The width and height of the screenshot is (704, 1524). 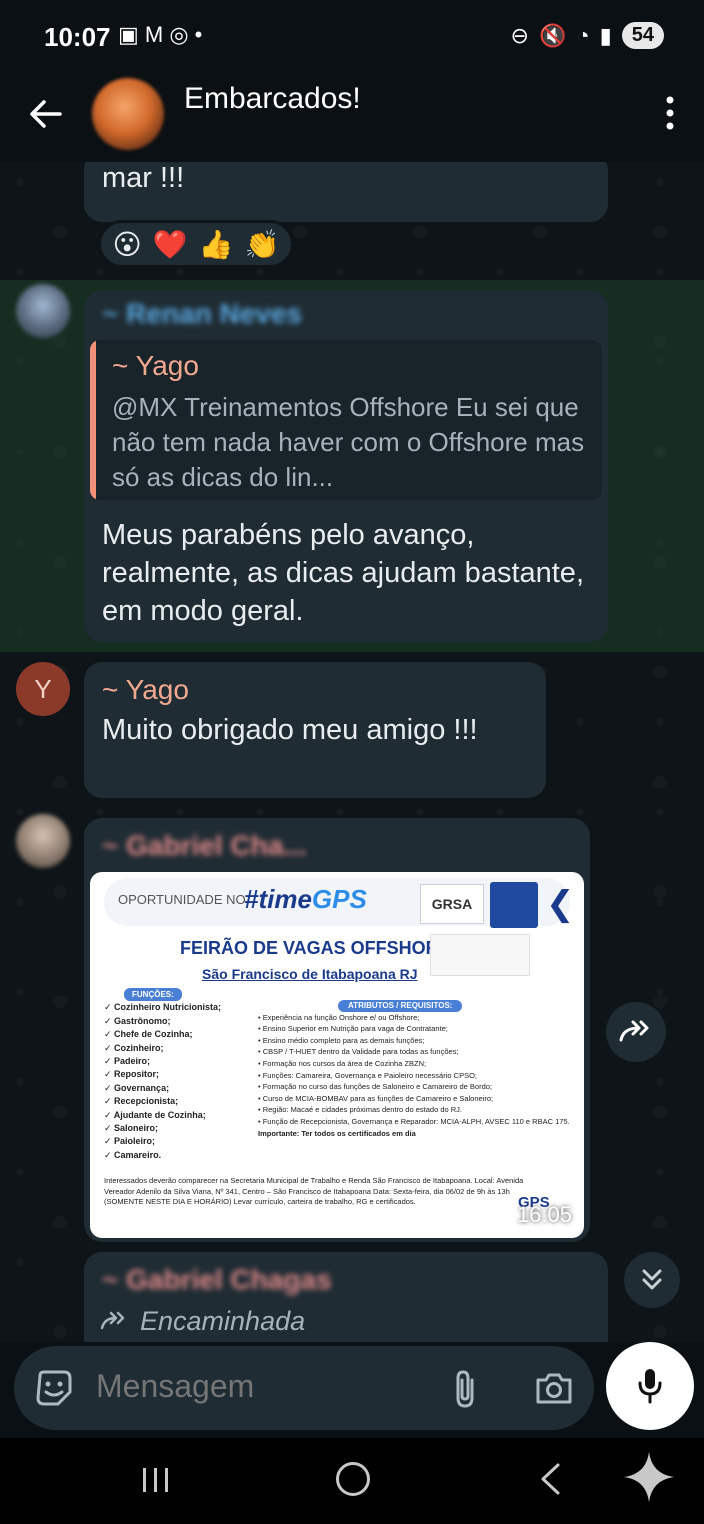 What do you see at coordinates (552, 35) in the screenshot?
I see `mute-icon: 🔇` at bounding box center [552, 35].